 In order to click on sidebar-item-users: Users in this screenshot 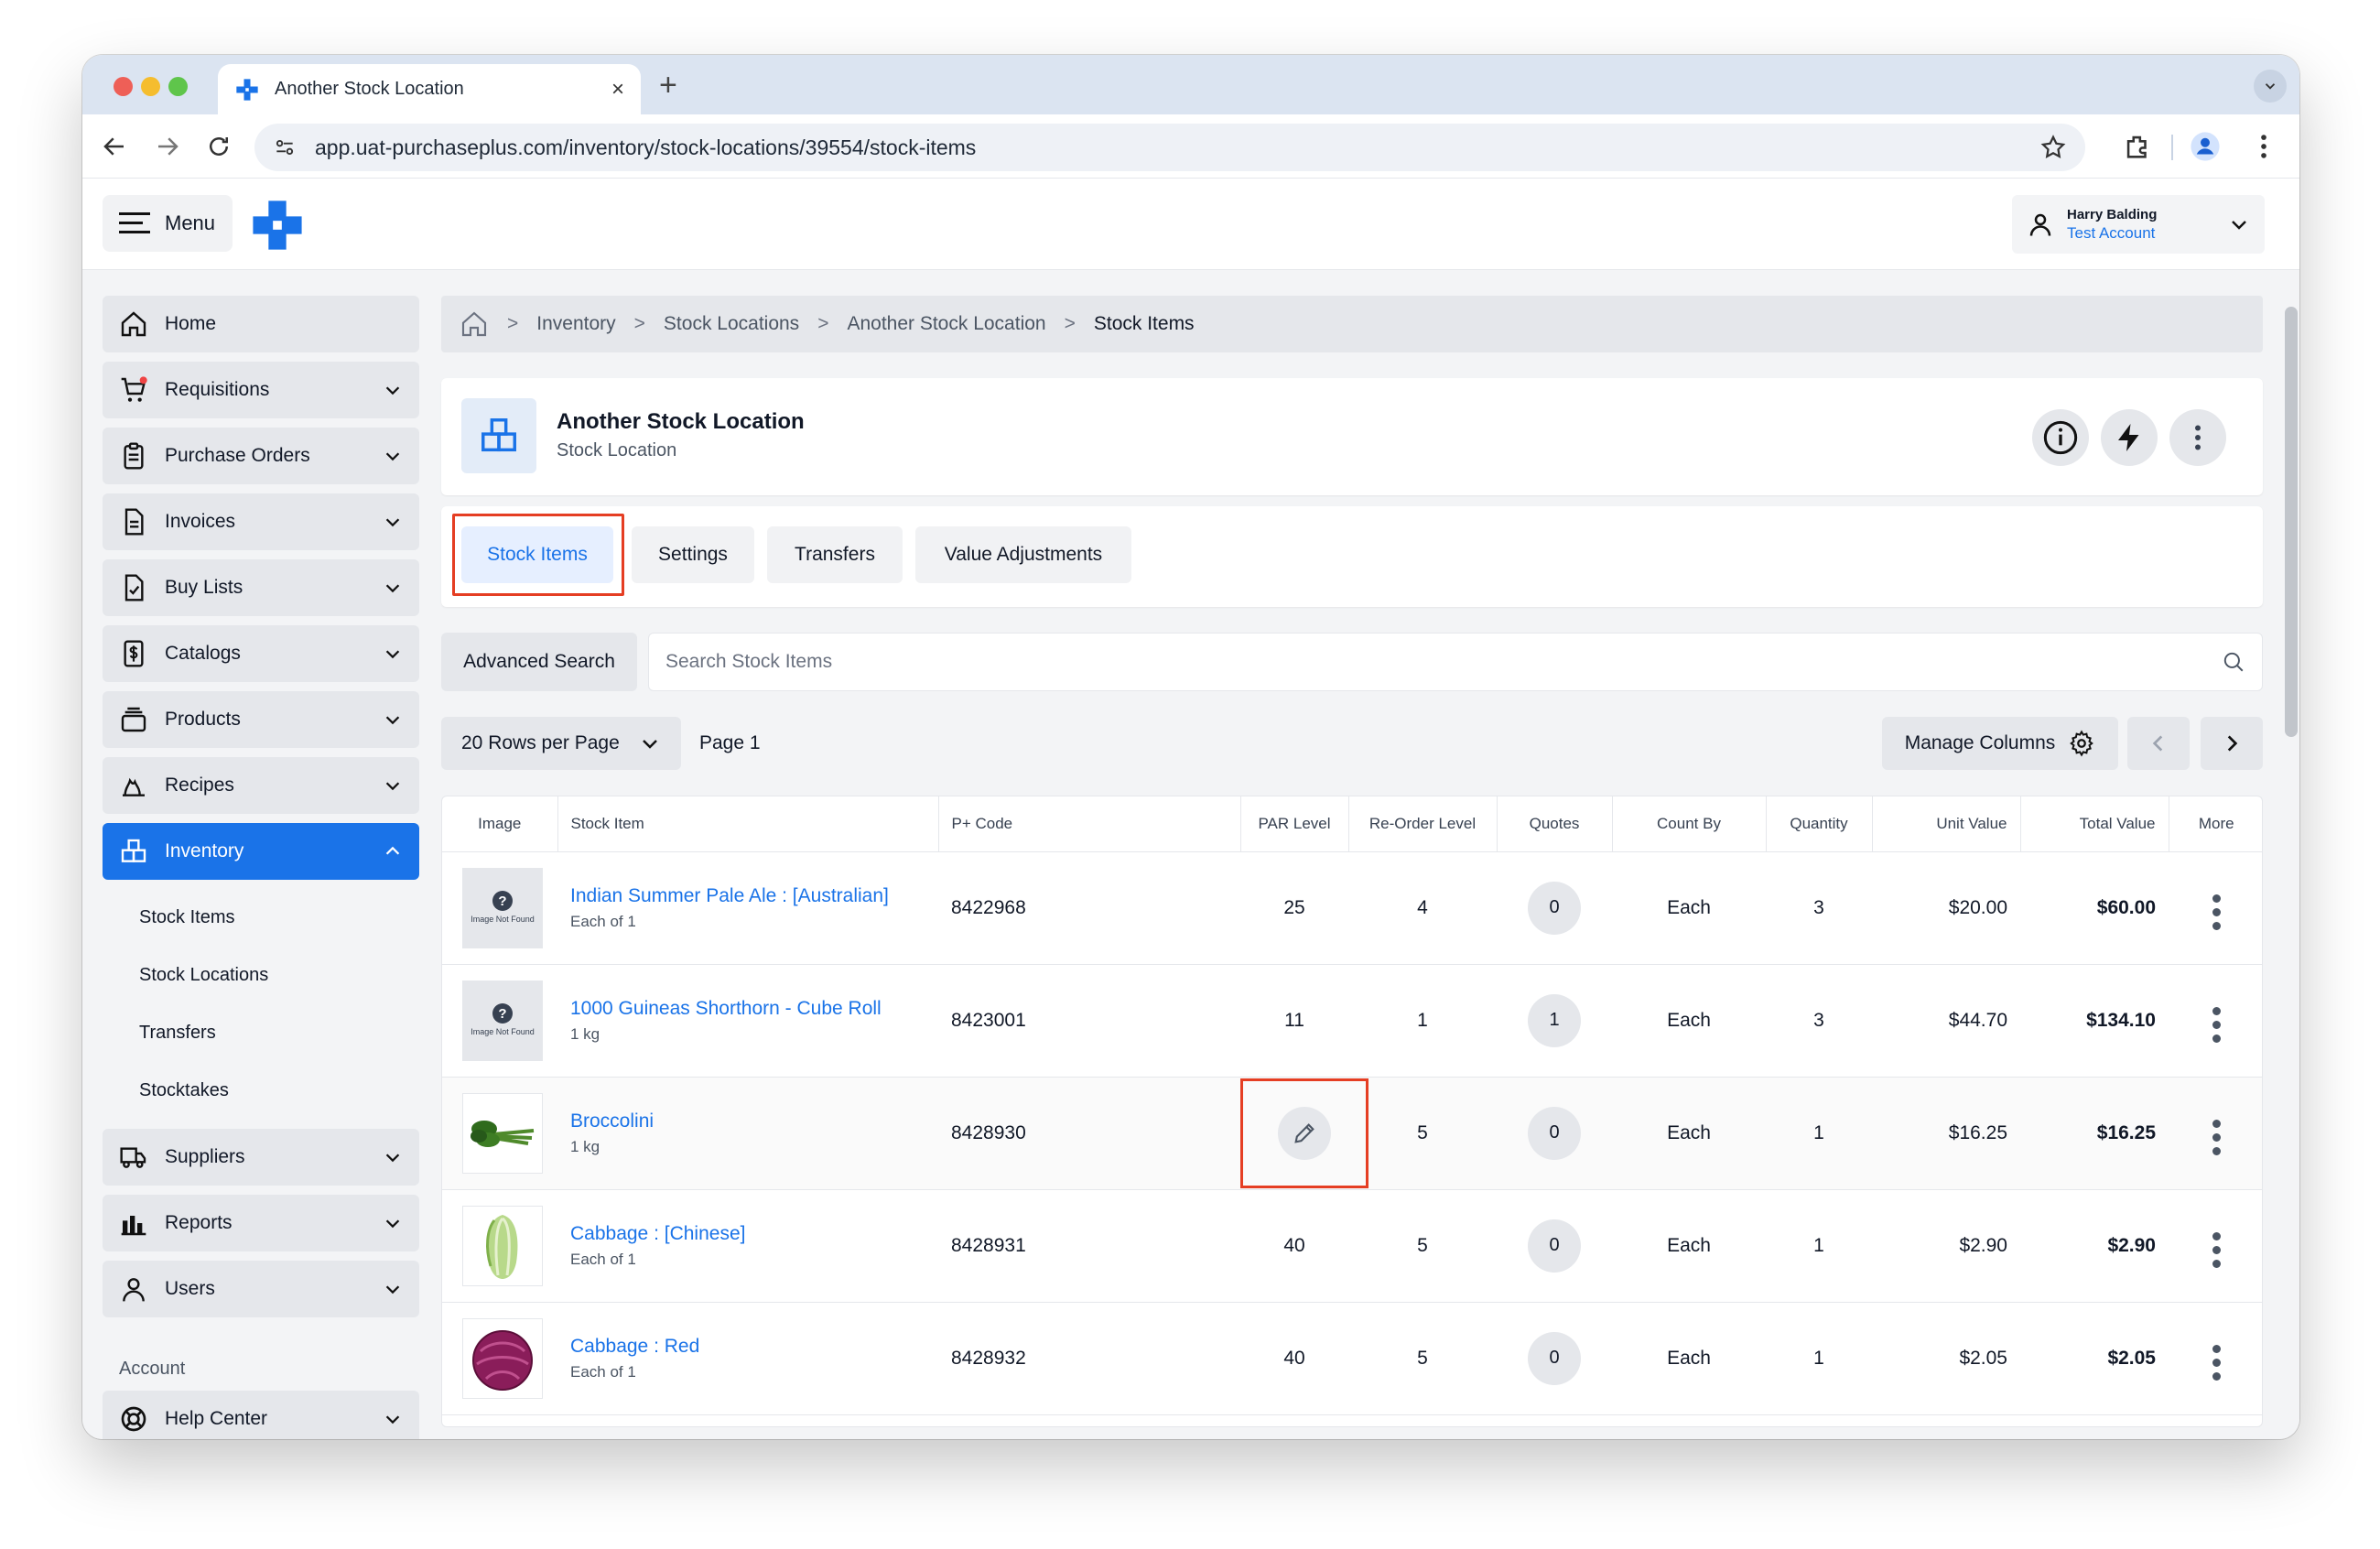, I will do `click(261, 1289)`.